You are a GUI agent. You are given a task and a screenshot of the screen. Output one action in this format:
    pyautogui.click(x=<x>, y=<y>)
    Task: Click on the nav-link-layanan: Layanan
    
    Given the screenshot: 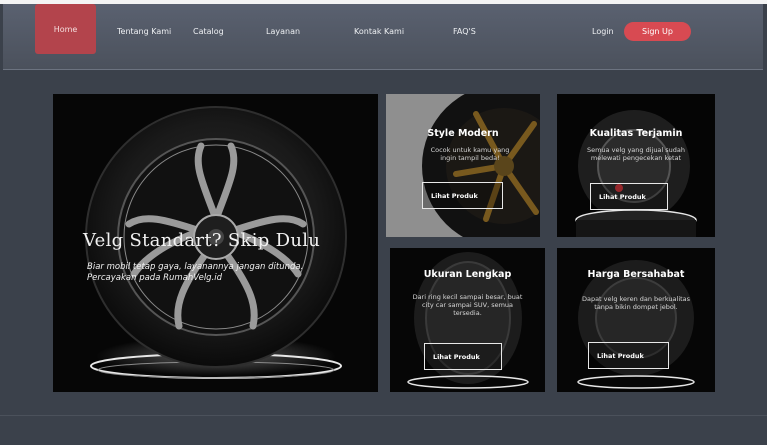 What is the action you would take?
    pyautogui.click(x=283, y=31)
    